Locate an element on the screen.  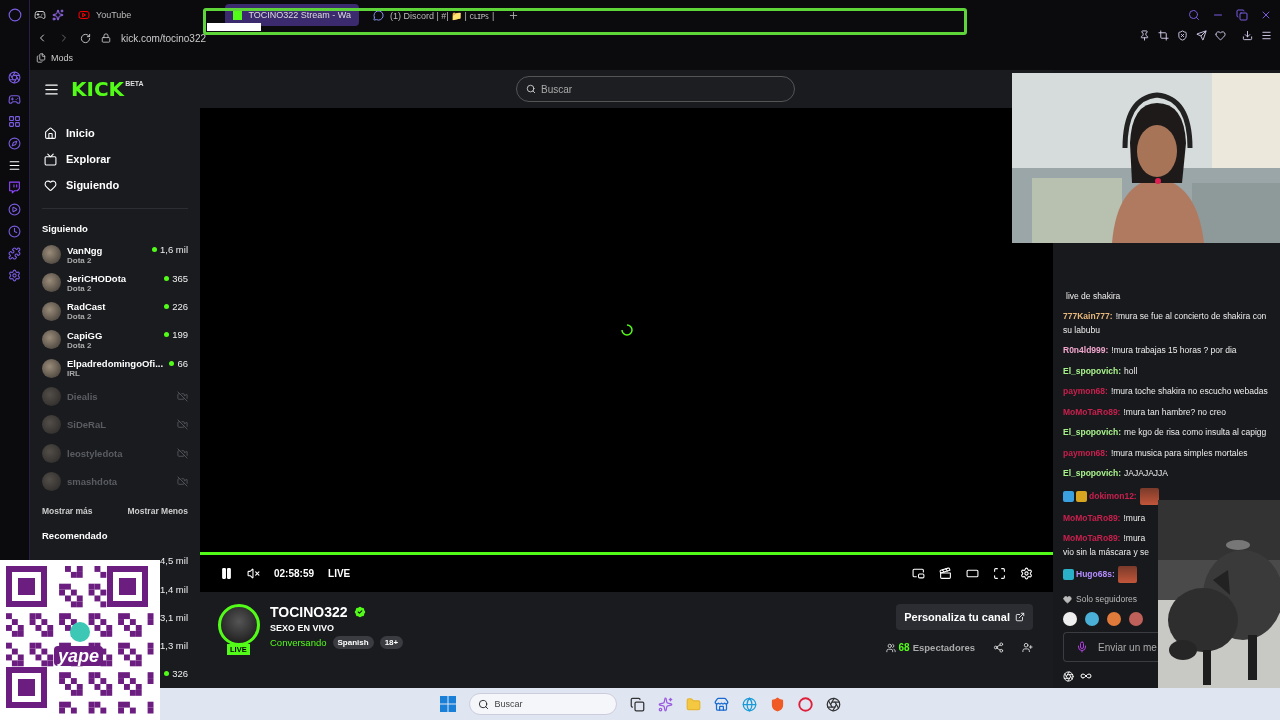
grid-icon is located at coordinates (14, 121).